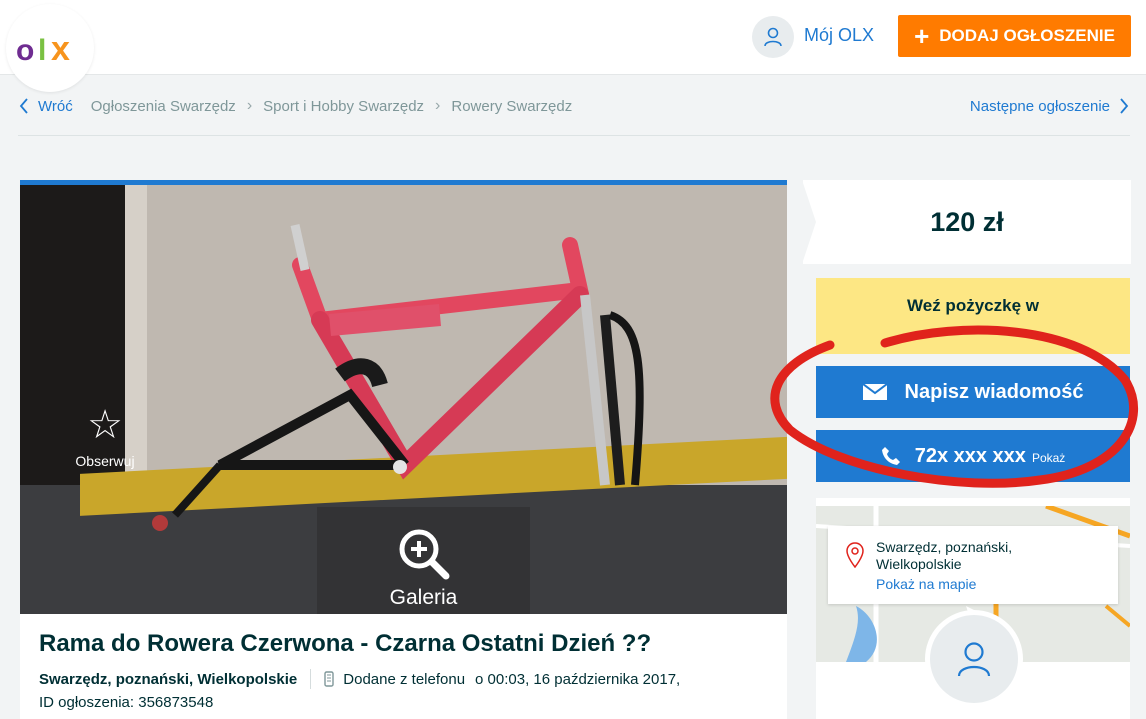 This screenshot has width=1146, height=719. Describe the element at coordinates (1027, 35) in the screenshot. I see `add-listing-label: DODAJ OGŁOSZENIE` at that location.